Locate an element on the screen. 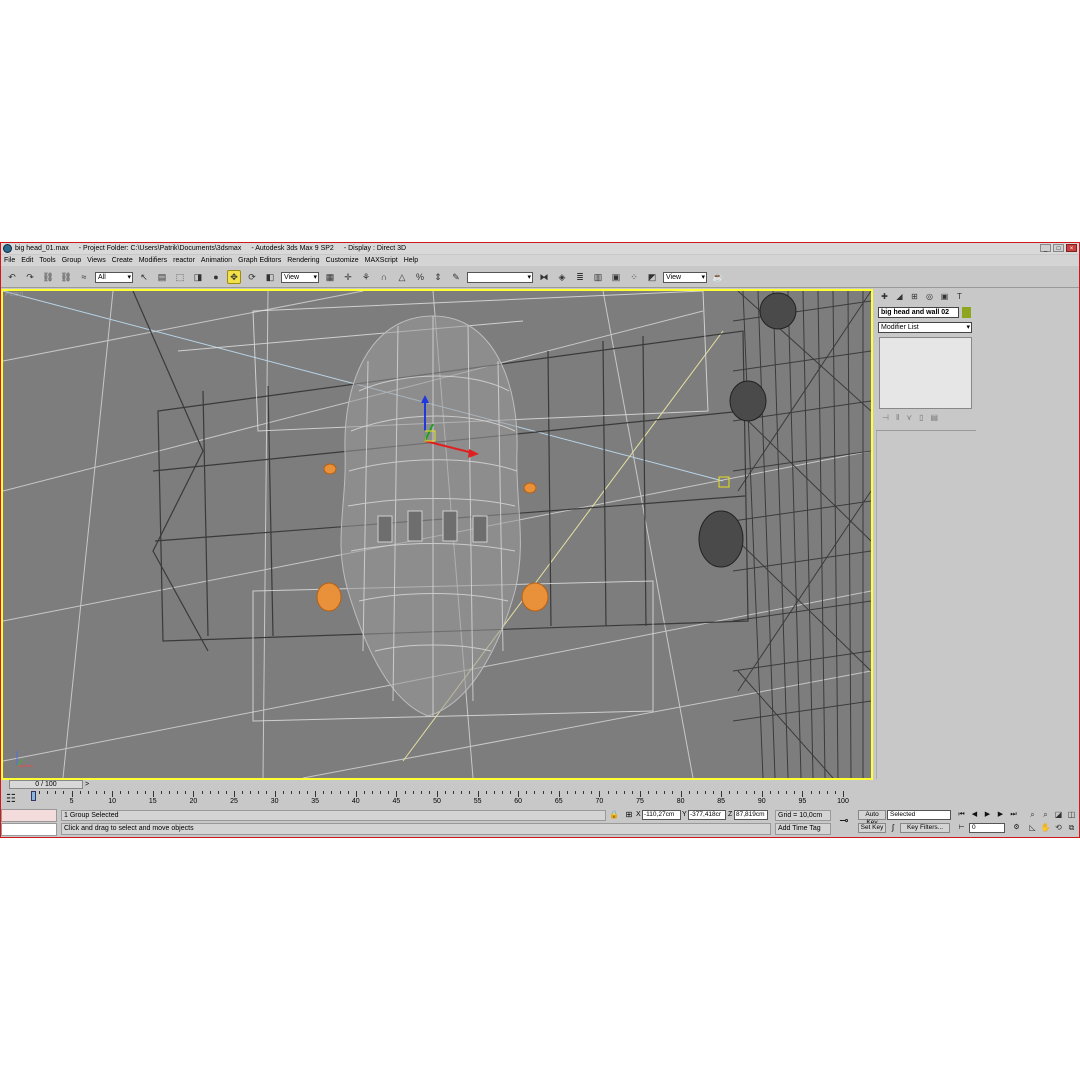 Image resolution: width=1080 pixels, height=1080 pixels. menu-create: Create is located at coordinates (122, 260).